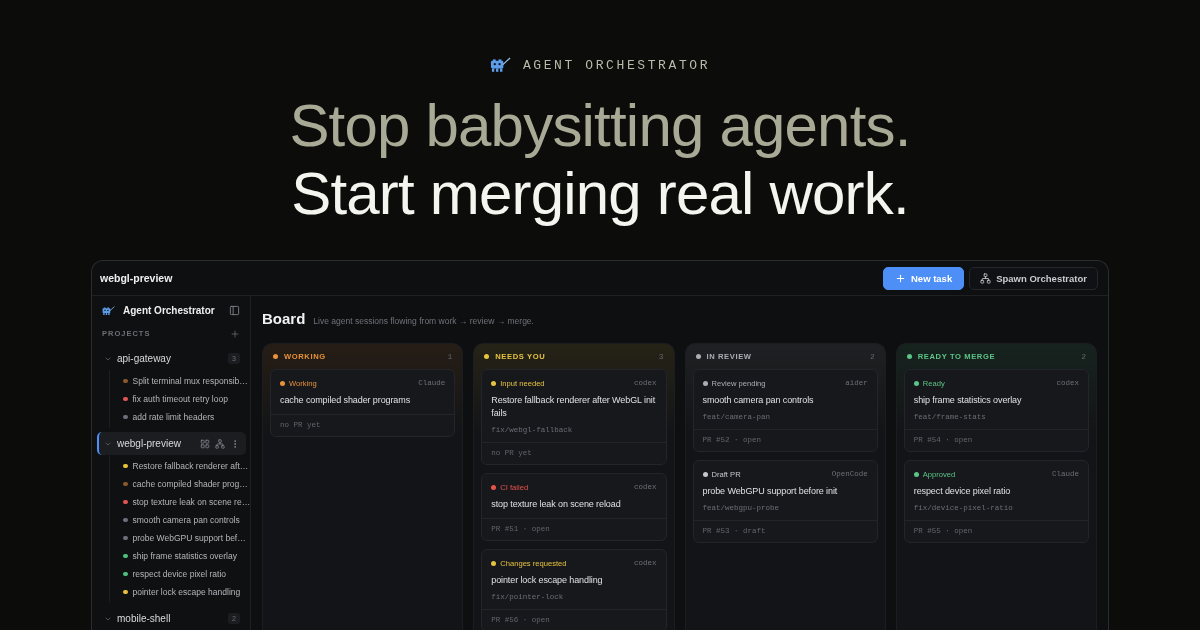  Describe the element at coordinates (346, 400) in the screenshot. I see `card-title: cache compiled shader programs` at that location.